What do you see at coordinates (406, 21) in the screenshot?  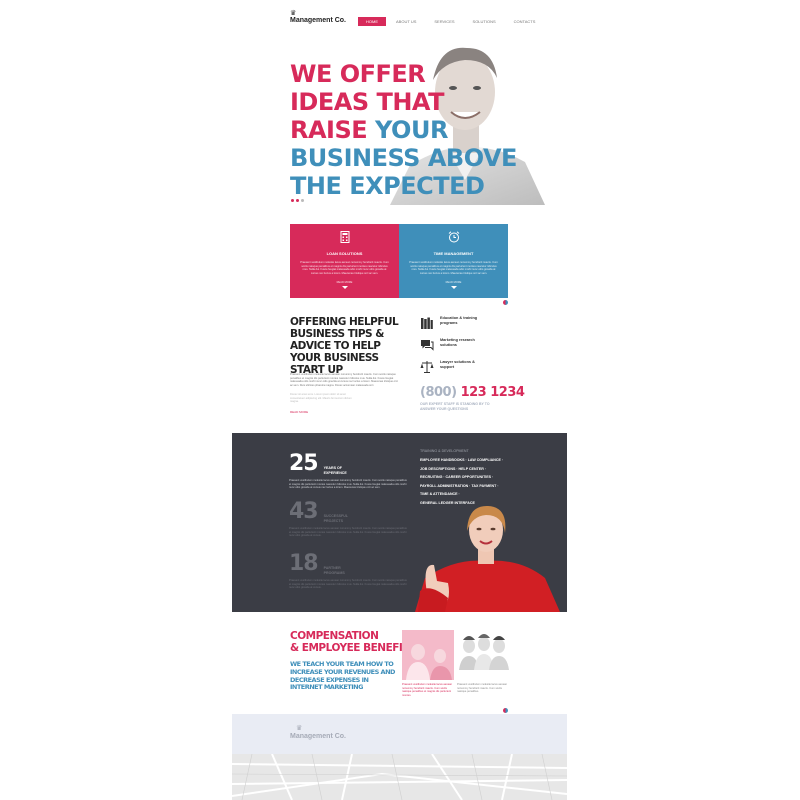 I see `nav-about-us: ABOUT US` at bounding box center [406, 21].